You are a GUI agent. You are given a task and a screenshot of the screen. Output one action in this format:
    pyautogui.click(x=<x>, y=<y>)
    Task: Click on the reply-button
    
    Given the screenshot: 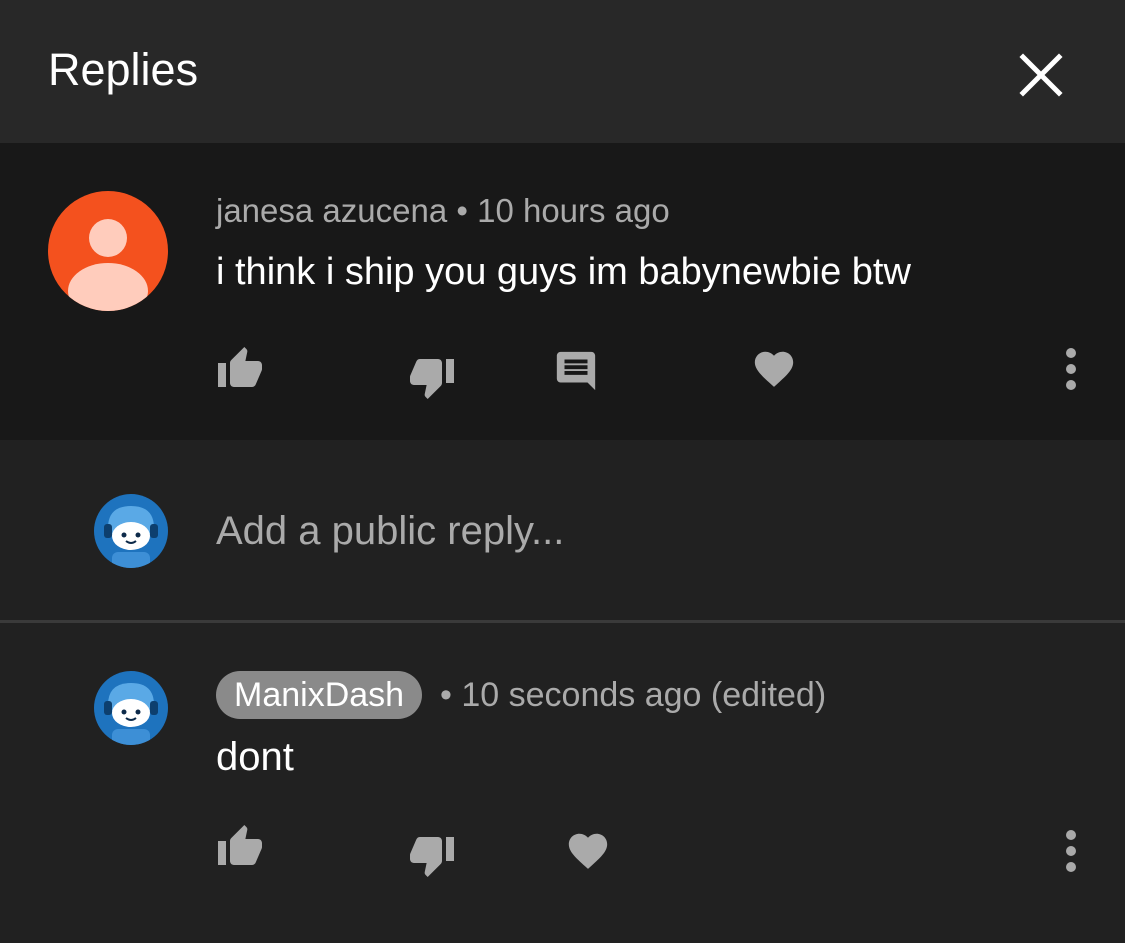 What is the action you would take?
    pyautogui.click(x=576, y=371)
    